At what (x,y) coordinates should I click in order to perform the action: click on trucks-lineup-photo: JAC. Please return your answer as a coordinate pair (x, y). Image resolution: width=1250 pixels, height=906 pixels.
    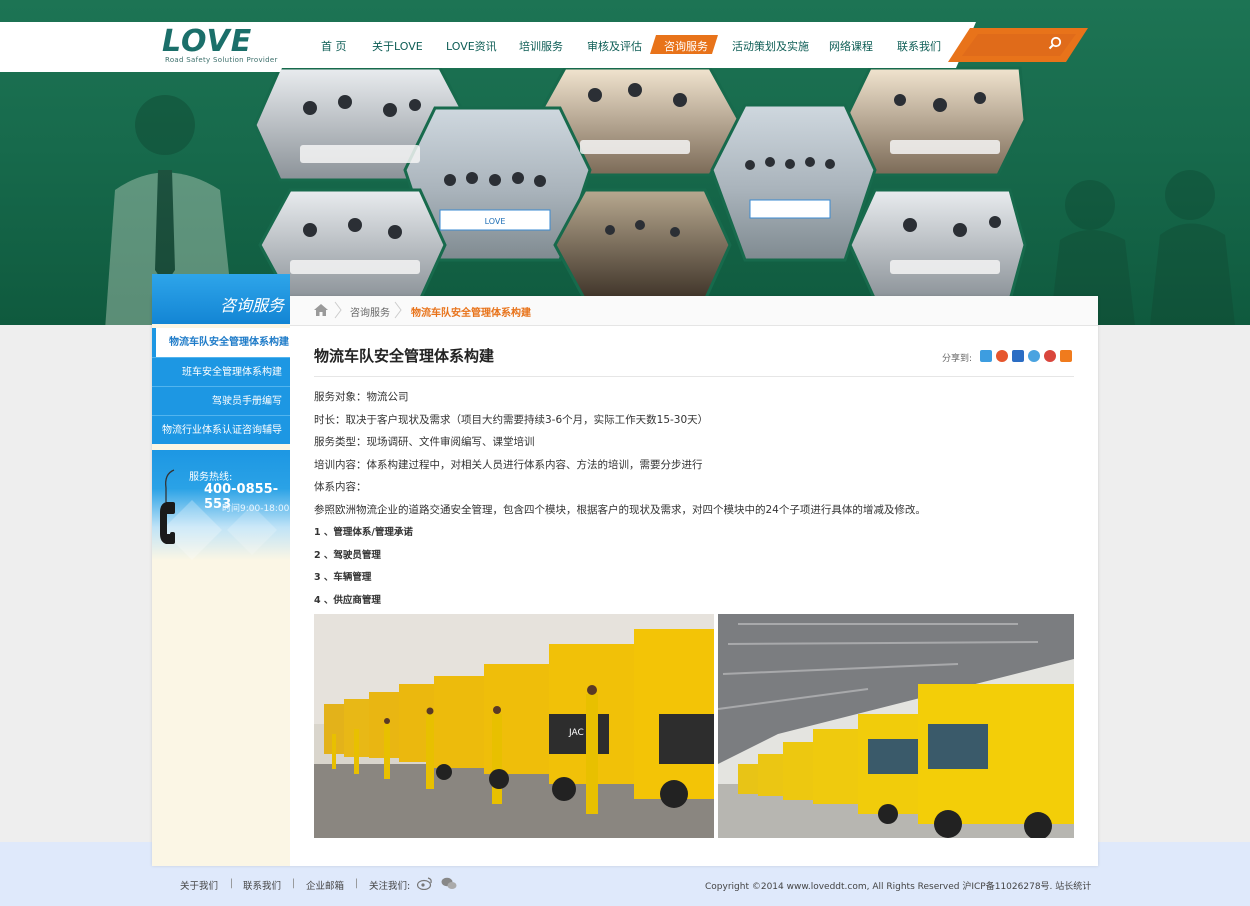
    Looking at the image, I should click on (514, 726).